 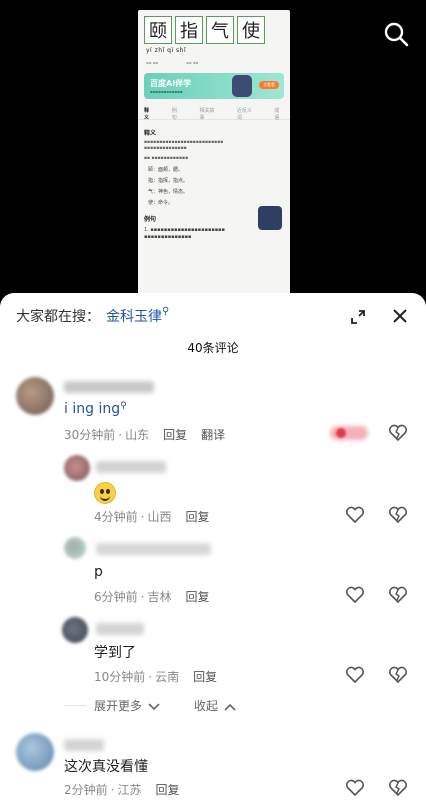 What do you see at coordinates (189, 30) in the screenshot?
I see `idiom-char: 指` at bounding box center [189, 30].